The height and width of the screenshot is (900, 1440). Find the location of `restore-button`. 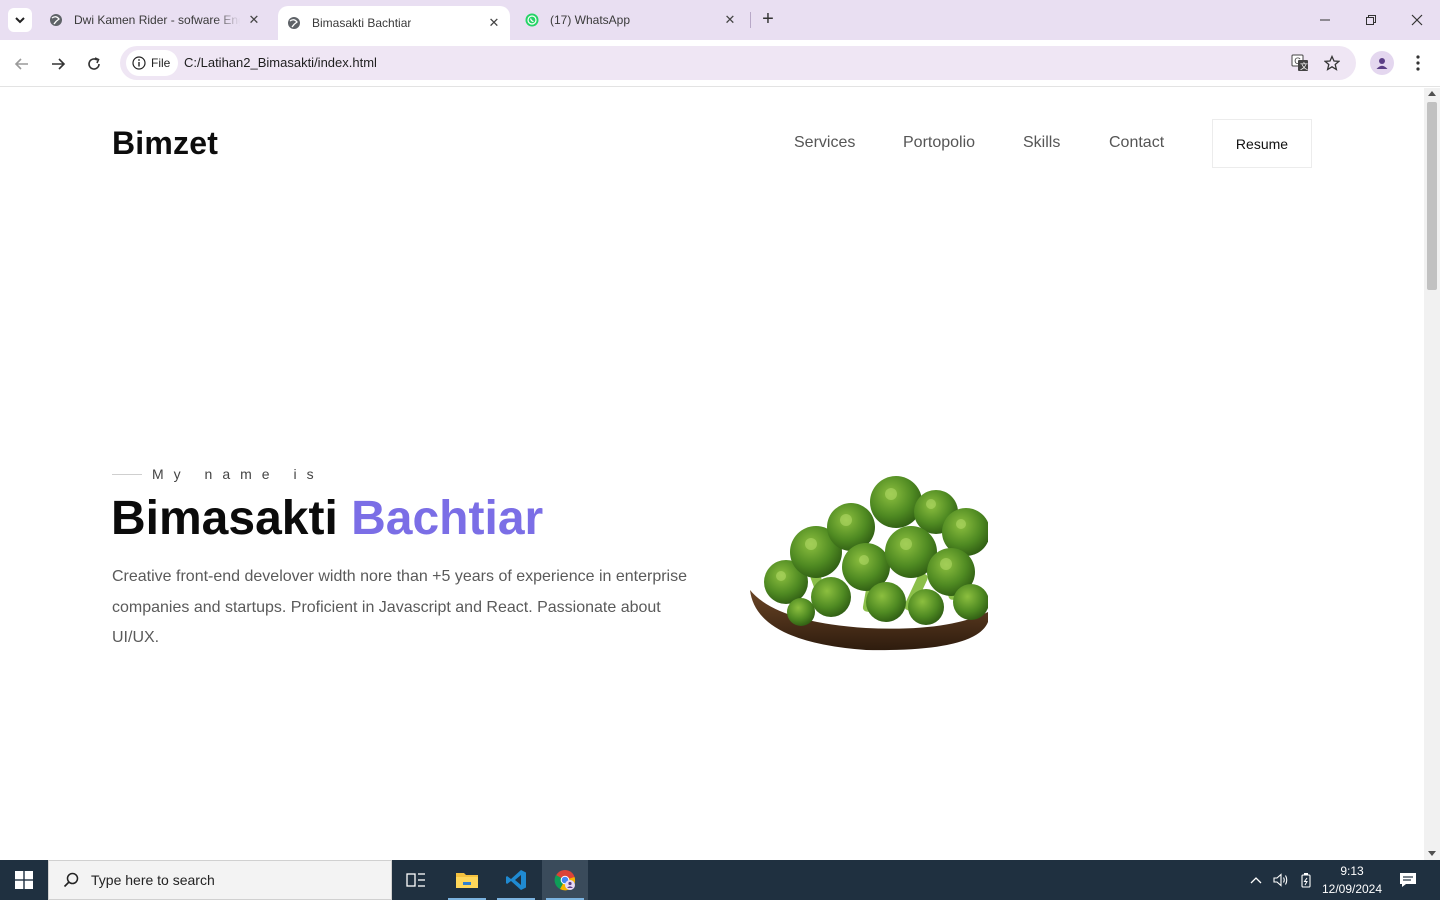

restore-button is located at coordinates (1371, 20).